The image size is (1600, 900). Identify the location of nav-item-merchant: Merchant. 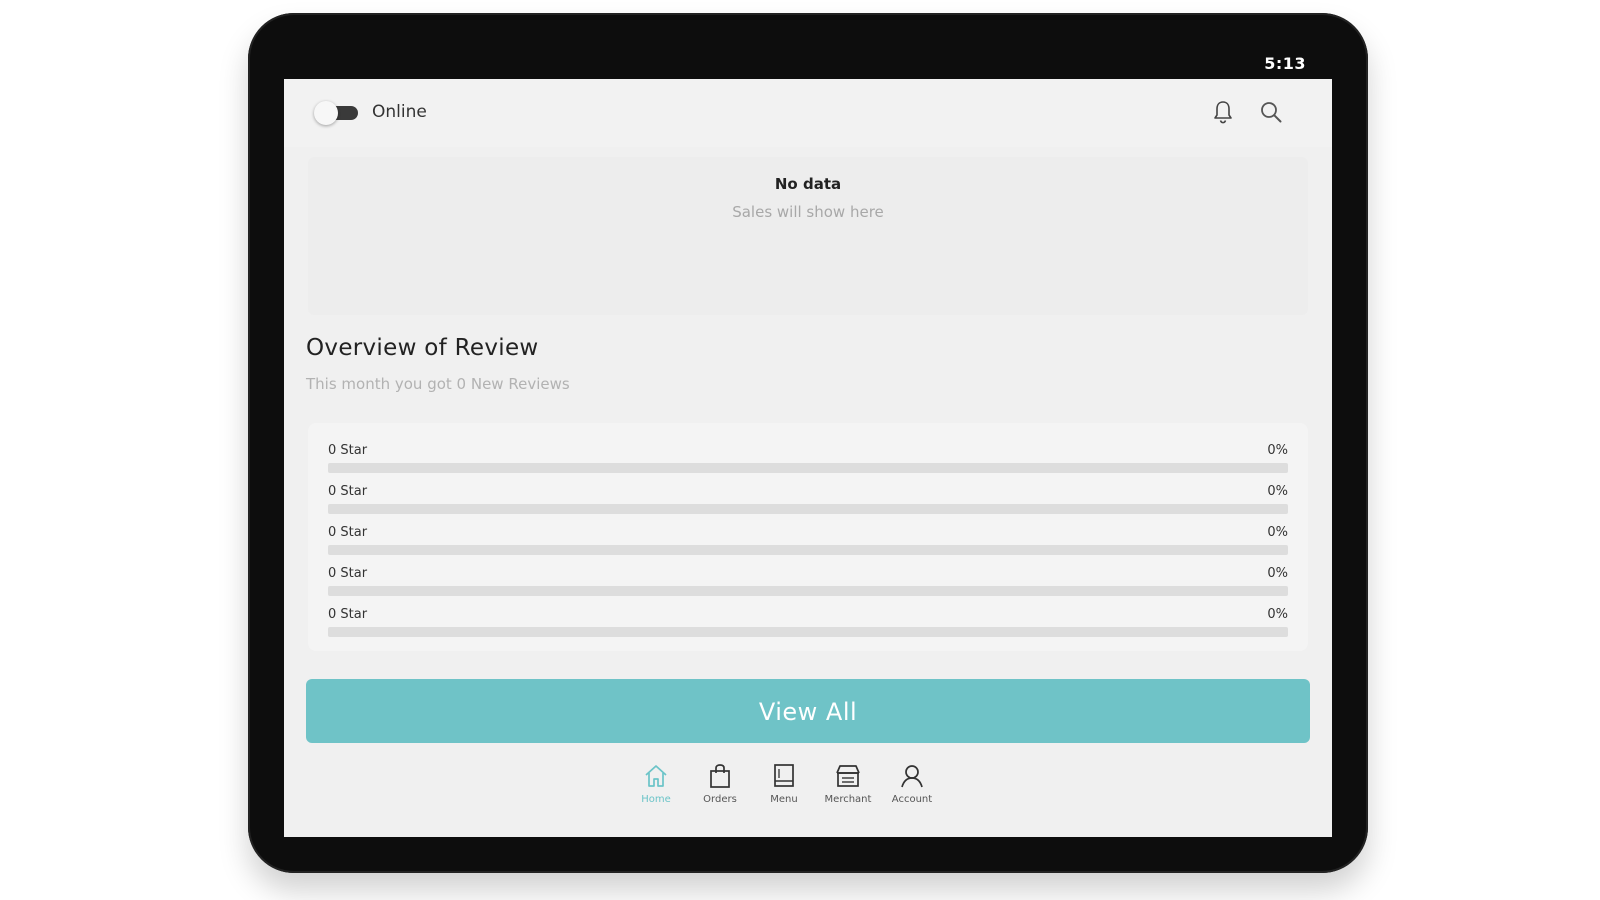
(848, 789).